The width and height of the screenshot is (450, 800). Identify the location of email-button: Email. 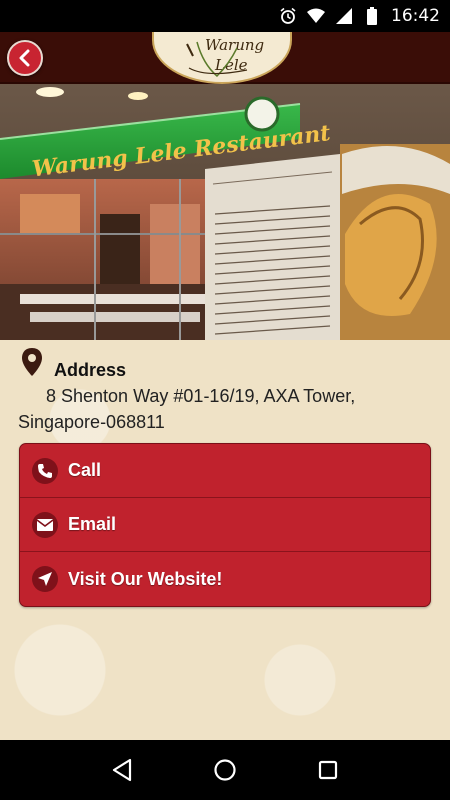
(225, 525).